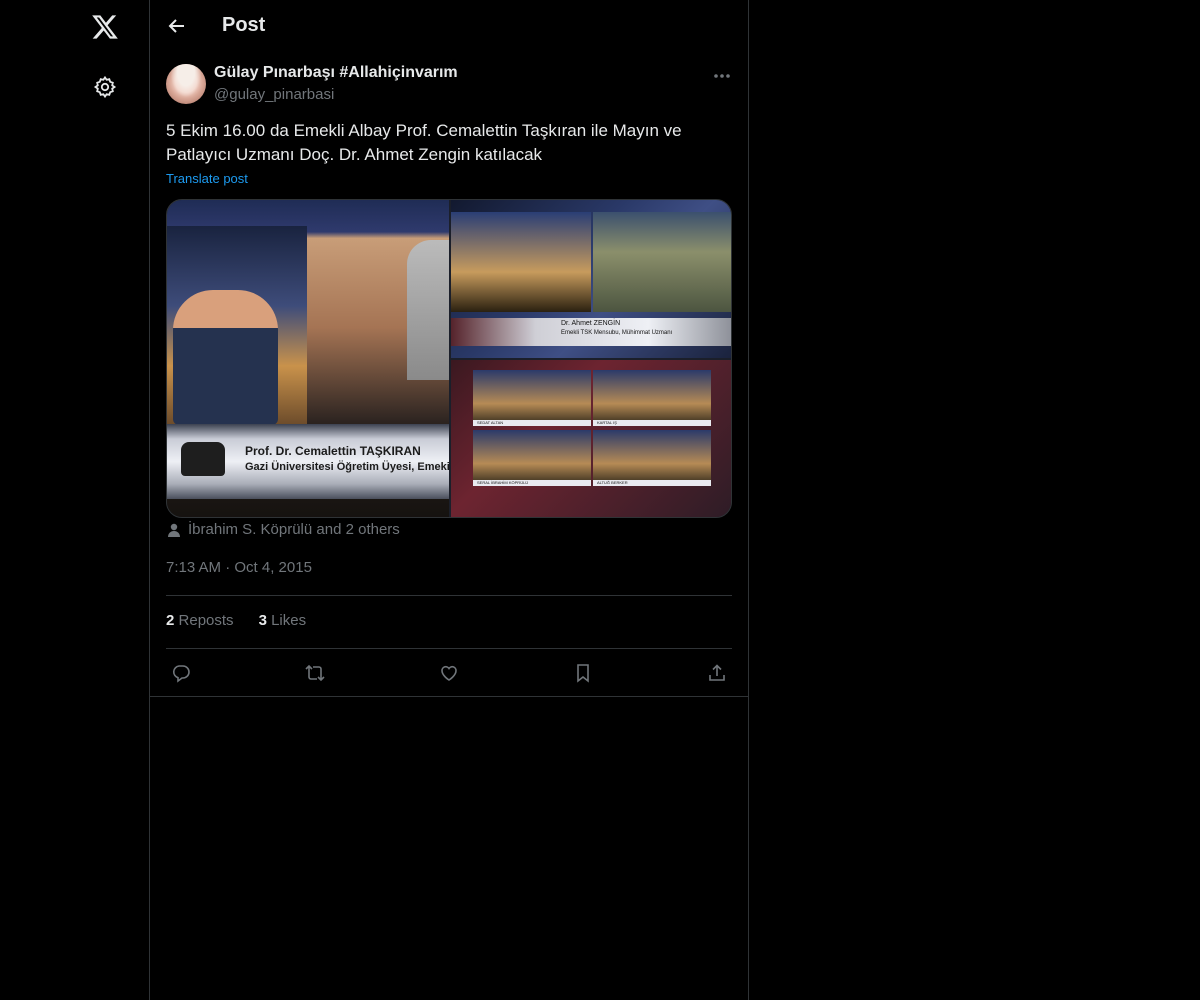  Describe the element at coordinates (333, 451) in the screenshot. I see `lower-third-name: Prof. Dr. Cemalettin TAŞKIRAN` at that location.